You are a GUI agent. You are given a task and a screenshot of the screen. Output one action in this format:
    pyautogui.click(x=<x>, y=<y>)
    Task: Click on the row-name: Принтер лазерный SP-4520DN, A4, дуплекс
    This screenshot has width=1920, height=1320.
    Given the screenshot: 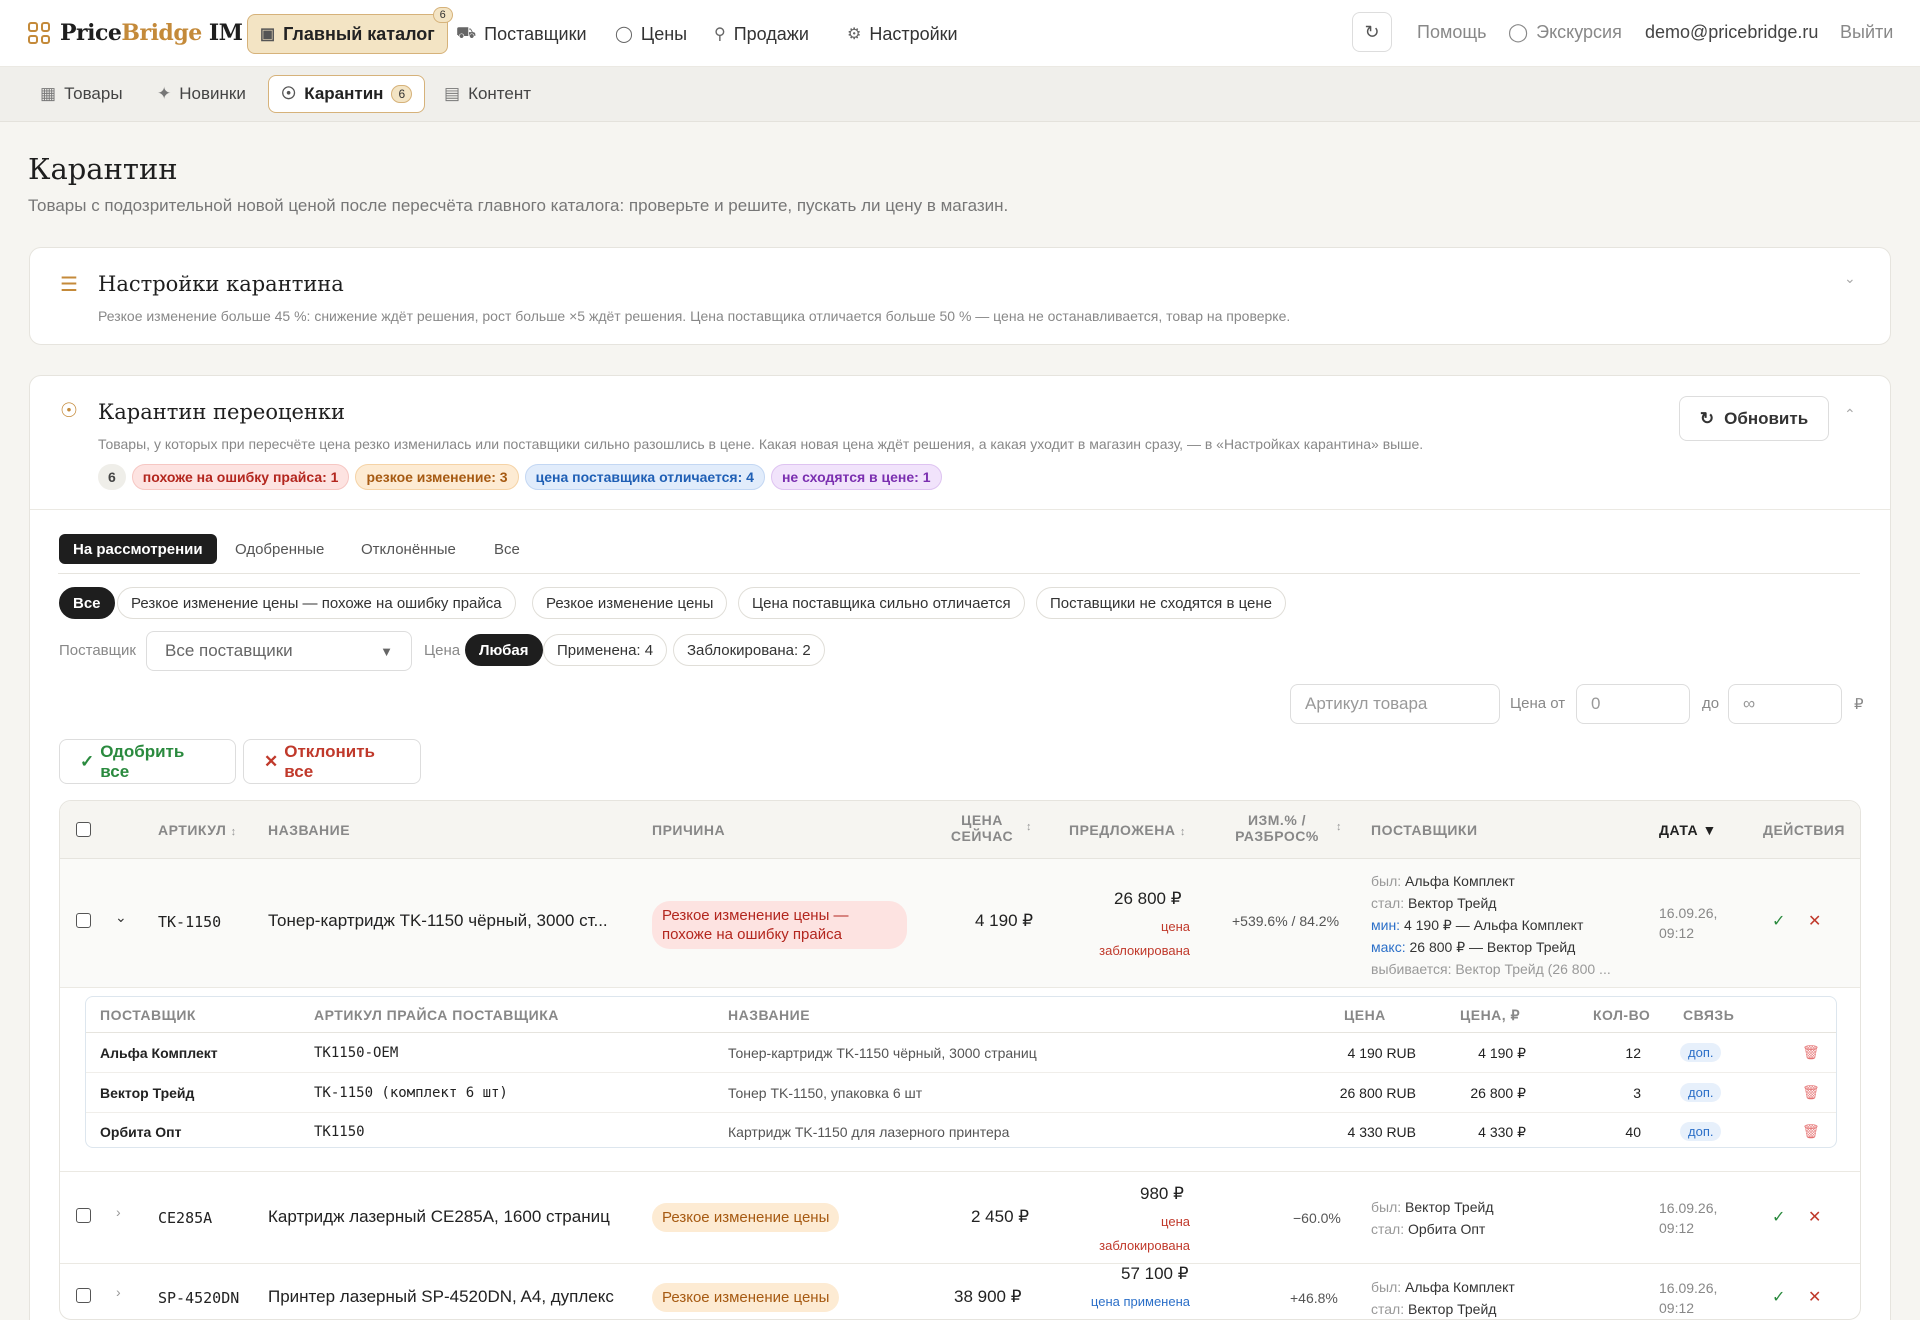 What is the action you would take?
    pyautogui.click(x=441, y=1297)
    